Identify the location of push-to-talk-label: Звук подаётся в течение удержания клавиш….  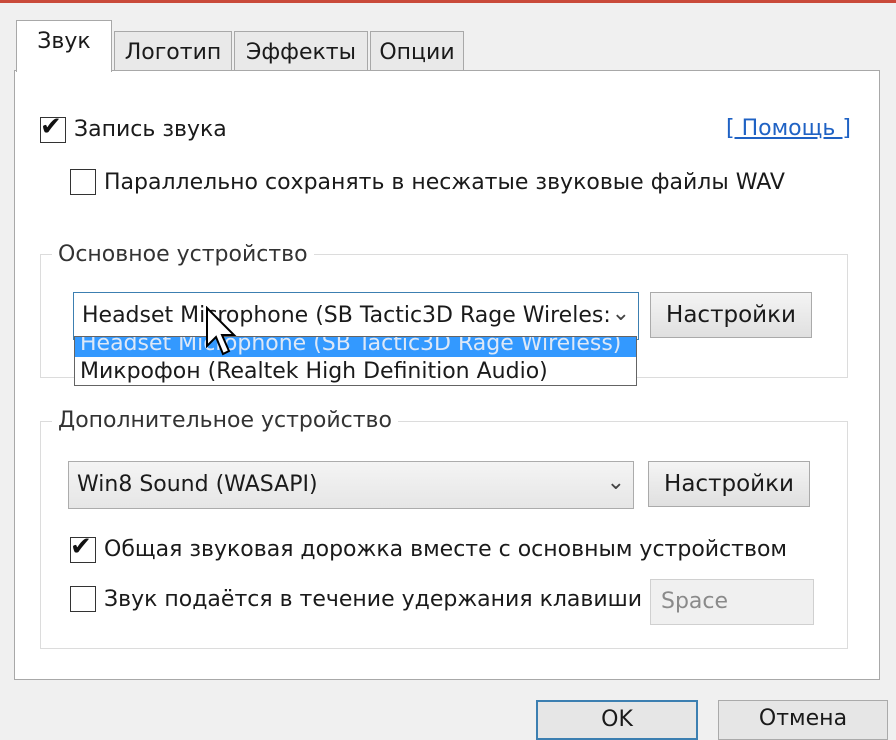
(373, 599).